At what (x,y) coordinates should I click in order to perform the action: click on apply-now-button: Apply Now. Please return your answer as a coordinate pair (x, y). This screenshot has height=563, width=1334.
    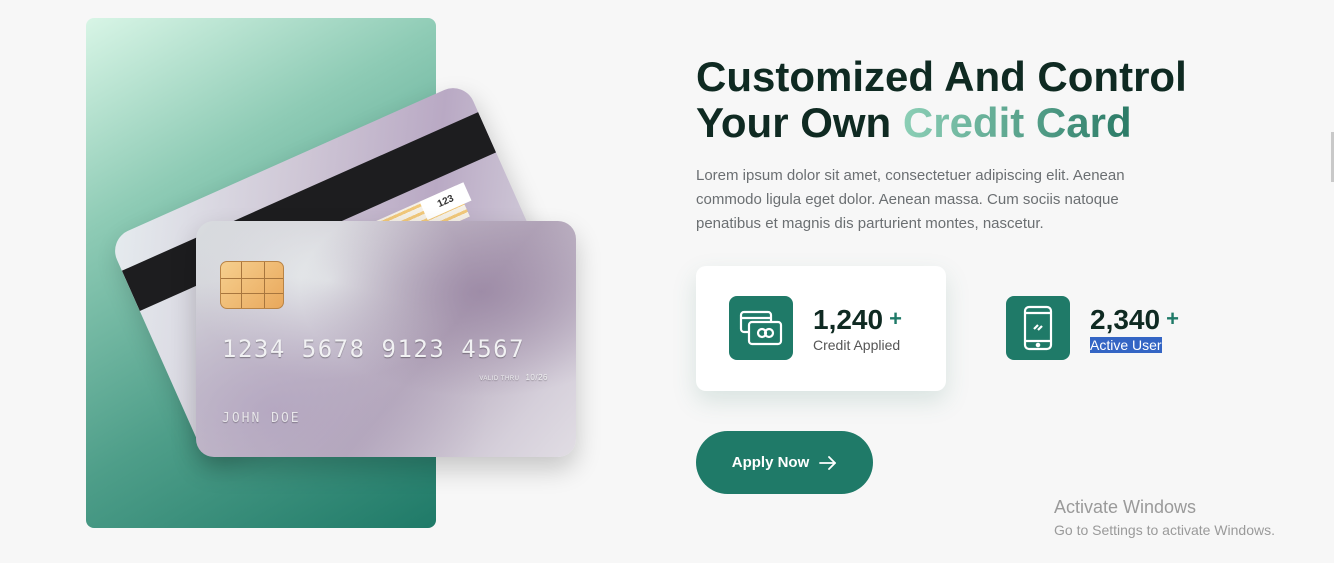
    Looking at the image, I should click on (784, 462).